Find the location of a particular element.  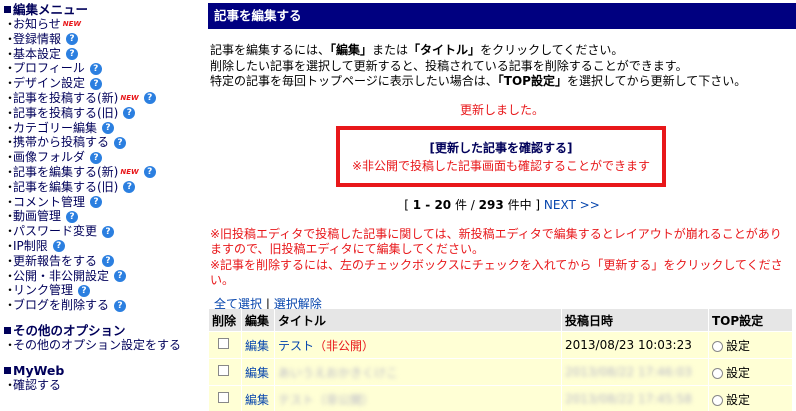

sidebar-item-label: 動画管理 is located at coordinates (37, 216).